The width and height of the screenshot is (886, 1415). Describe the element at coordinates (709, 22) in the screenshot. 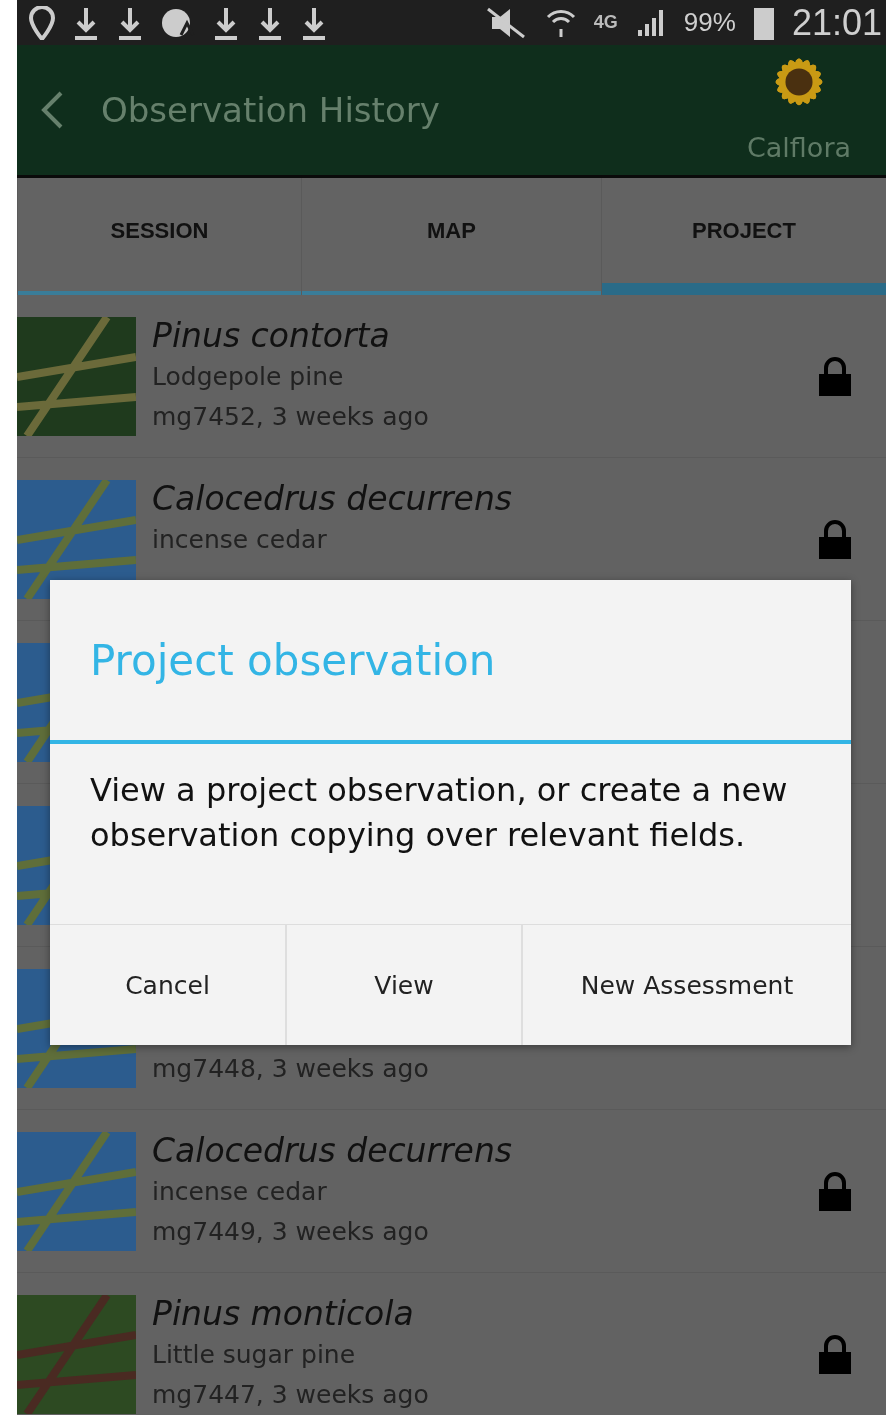

I see `battery-percent: 99%` at that location.